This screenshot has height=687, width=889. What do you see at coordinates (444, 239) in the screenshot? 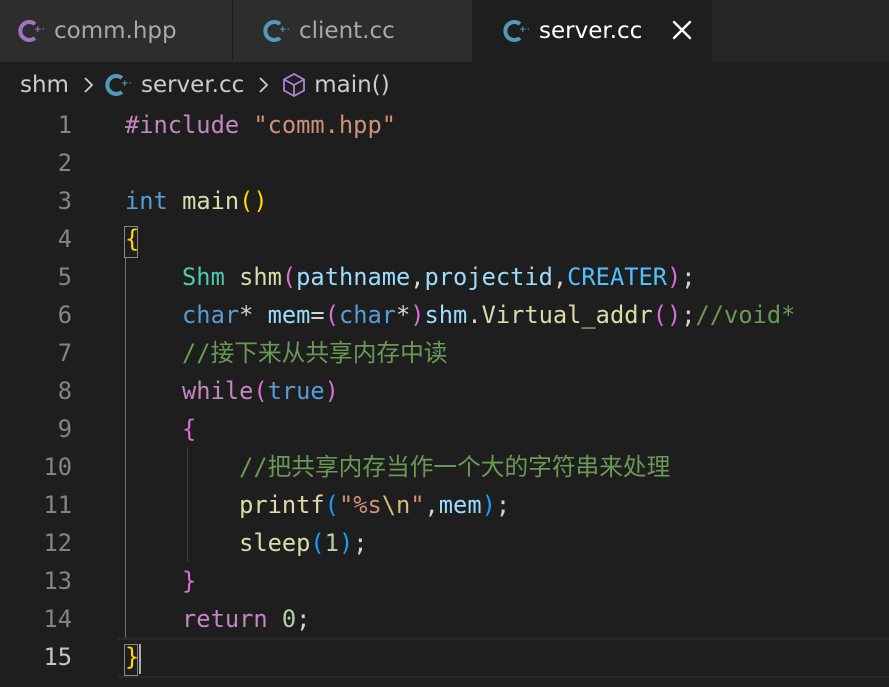
I see `code-line: 4{` at bounding box center [444, 239].